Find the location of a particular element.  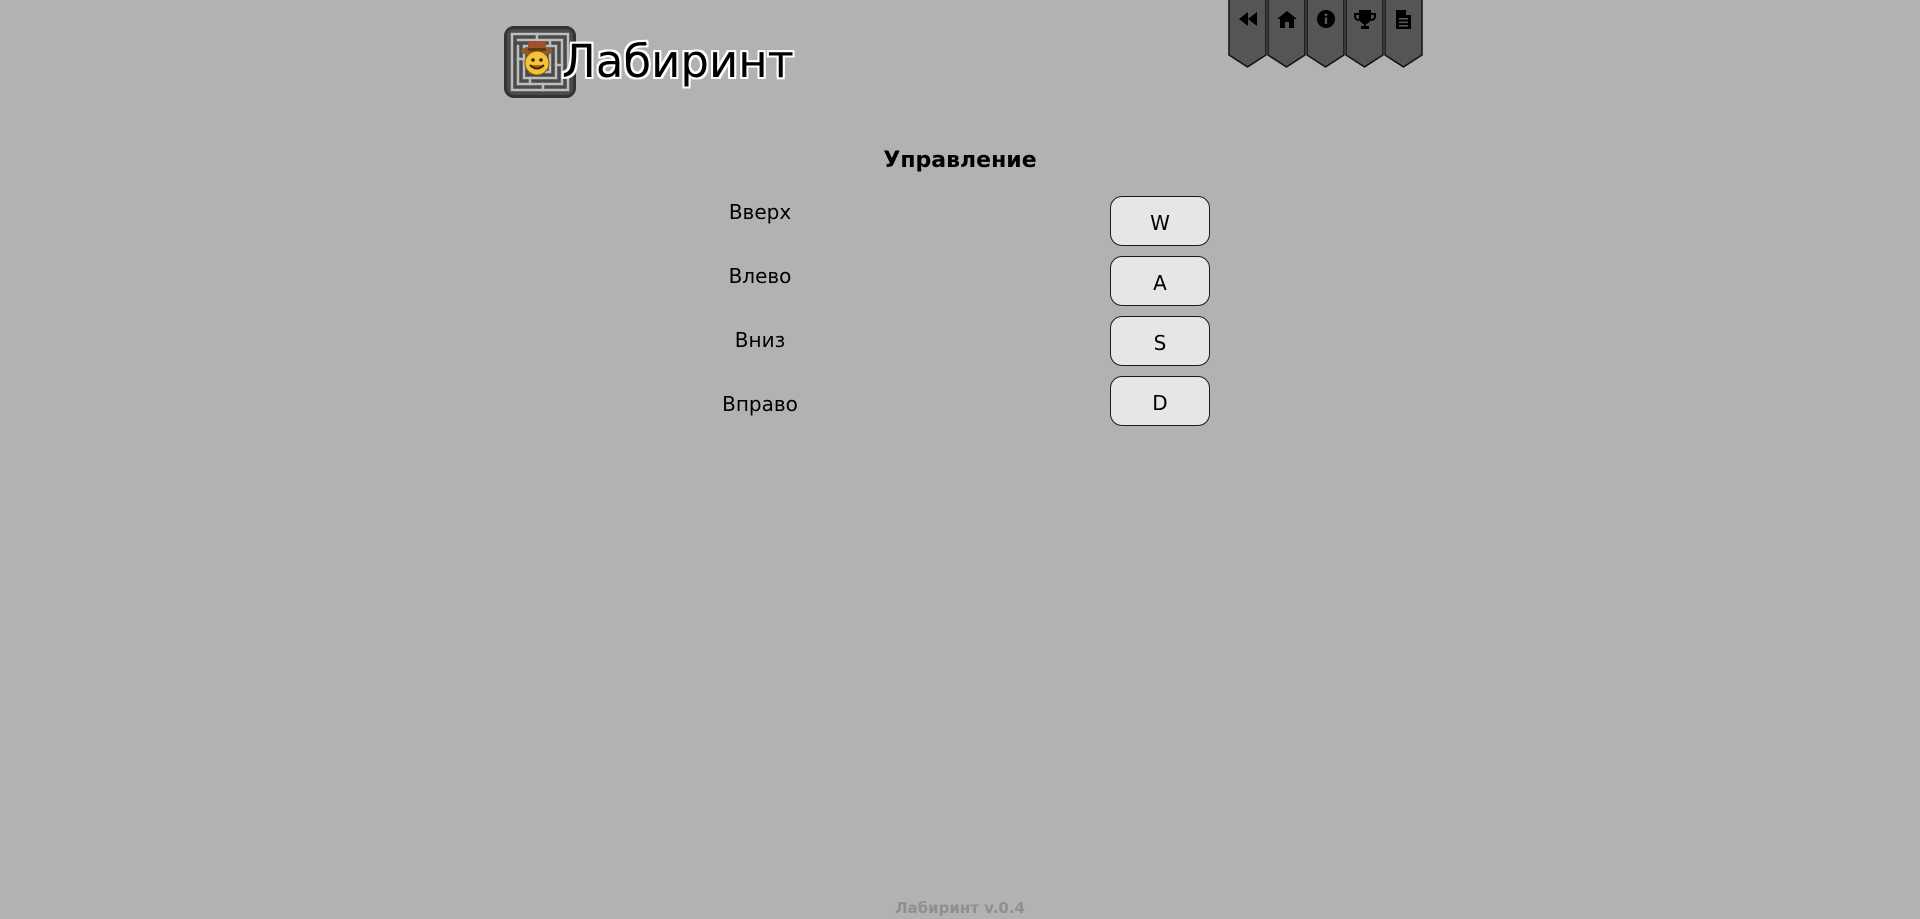

key-left-button: A is located at coordinates (1160, 281).